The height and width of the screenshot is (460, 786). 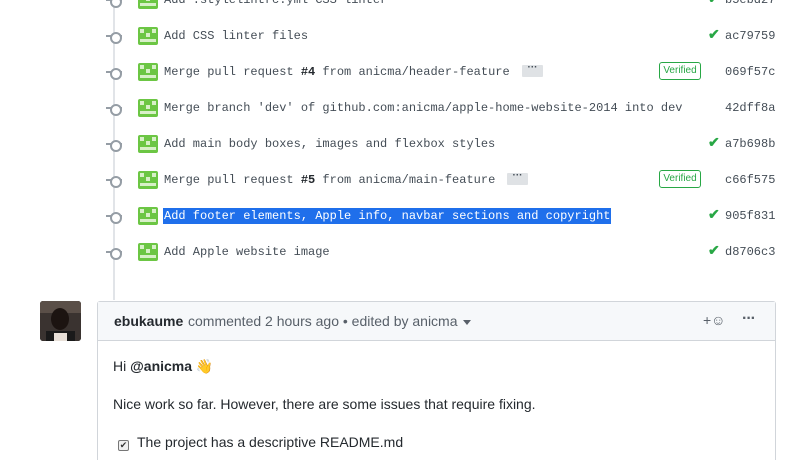 I want to click on message-suffix: from anicma/header-feature, so click(x=412, y=72).